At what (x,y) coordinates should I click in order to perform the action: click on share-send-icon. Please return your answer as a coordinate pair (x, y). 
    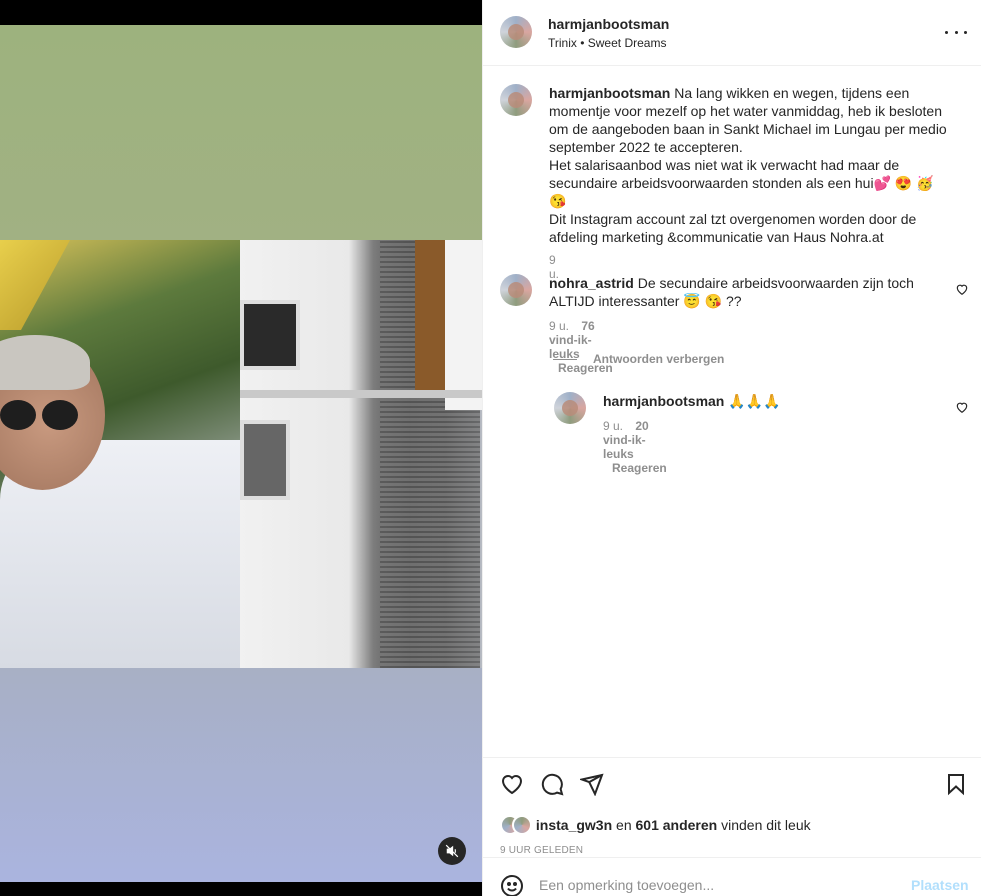
    Looking at the image, I should click on (592, 784).